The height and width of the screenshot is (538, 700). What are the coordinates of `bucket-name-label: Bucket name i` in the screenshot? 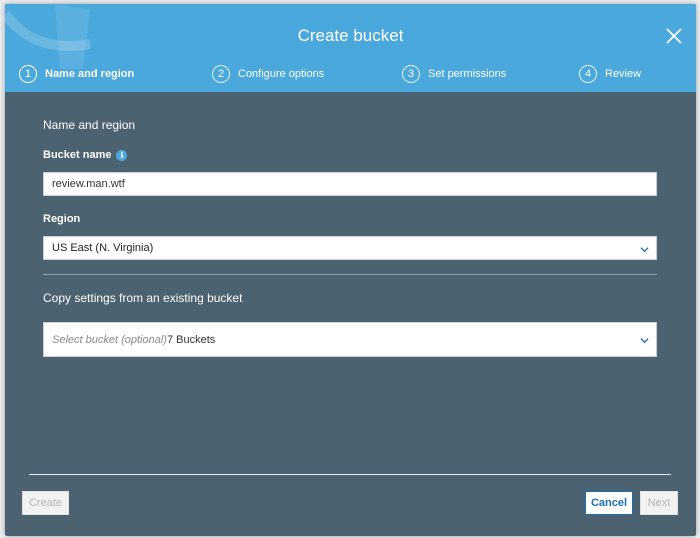 It's located at (350, 155).